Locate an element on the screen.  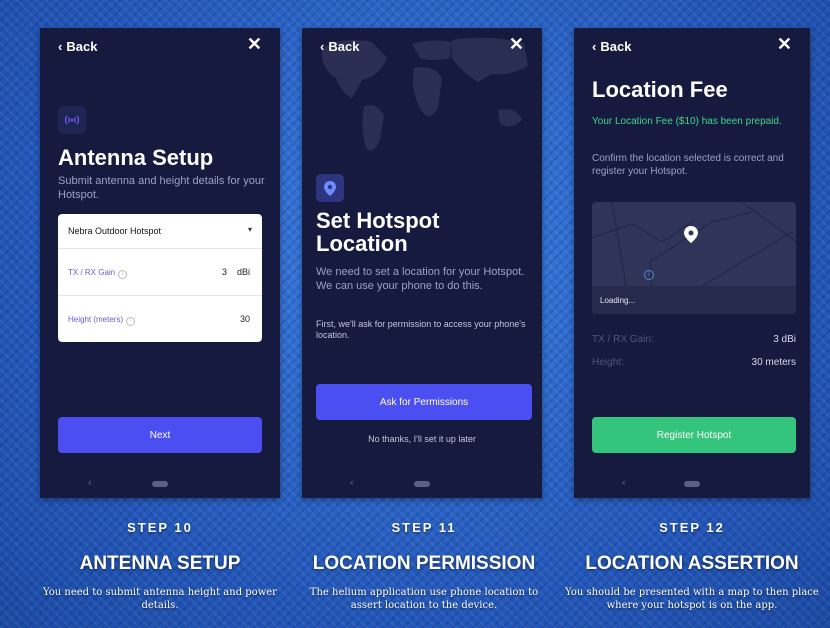
height-row: Height: 30 meters is located at coordinates (694, 362).